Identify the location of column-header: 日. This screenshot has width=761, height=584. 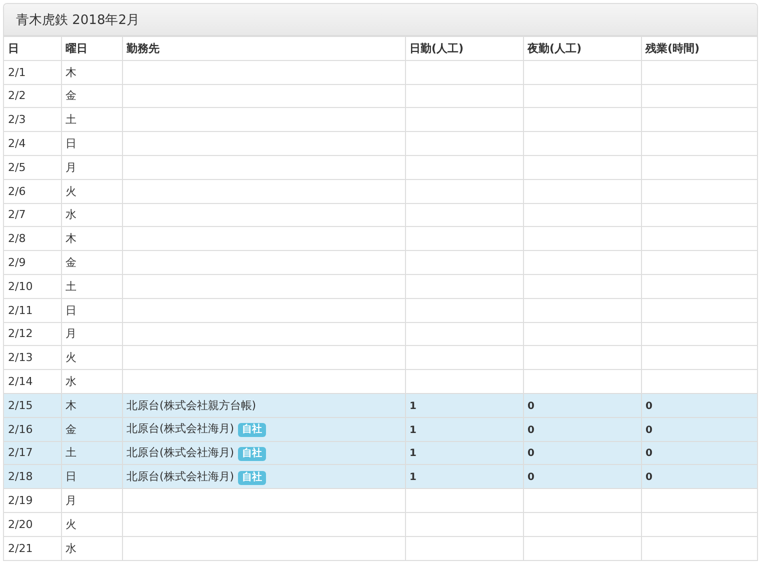
(32, 48).